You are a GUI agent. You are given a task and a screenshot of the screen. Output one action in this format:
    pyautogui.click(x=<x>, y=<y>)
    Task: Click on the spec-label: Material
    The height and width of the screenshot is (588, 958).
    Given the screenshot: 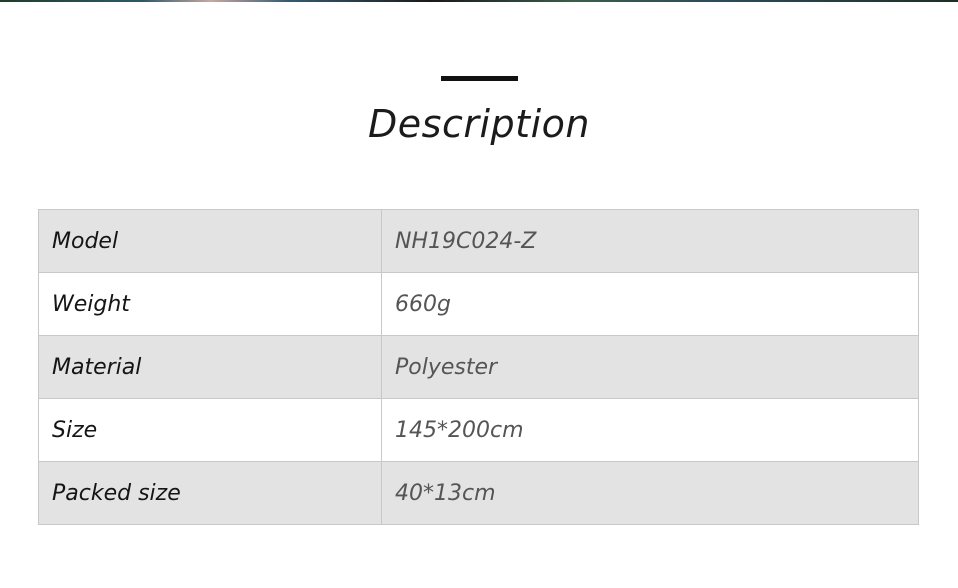 What is the action you would take?
    pyautogui.click(x=210, y=367)
    